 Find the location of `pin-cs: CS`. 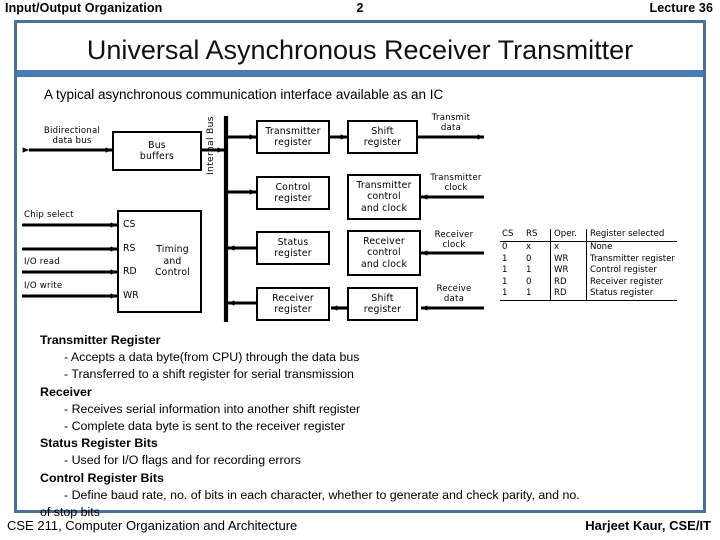

pin-cs: CS is located at coordinates (129, 224).